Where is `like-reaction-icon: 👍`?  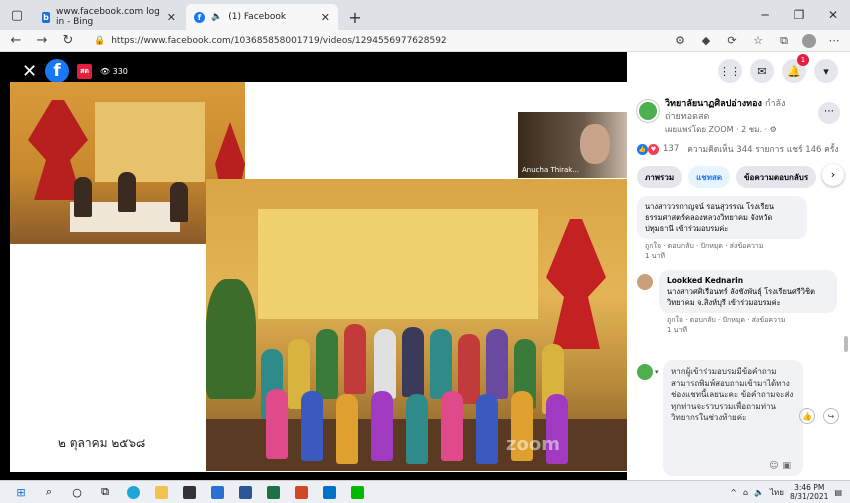 like-reaction-icon: 👍 is located at coordinates (642, 149).